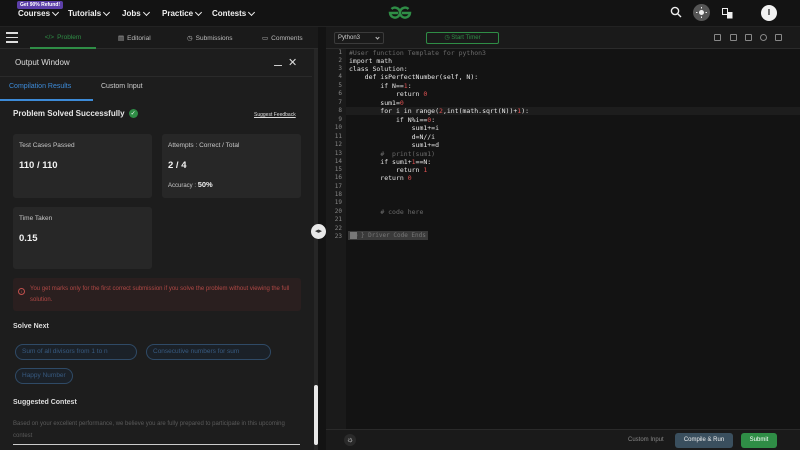 The image size is (800, 450). I want to click on close-icon: ✕, so click(292, 62).